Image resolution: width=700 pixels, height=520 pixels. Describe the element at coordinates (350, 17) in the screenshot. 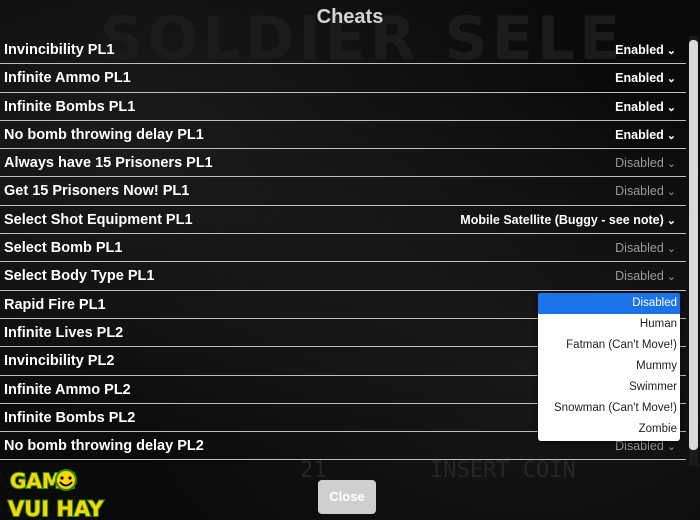

I see `modal-title: Cheats` at that location.